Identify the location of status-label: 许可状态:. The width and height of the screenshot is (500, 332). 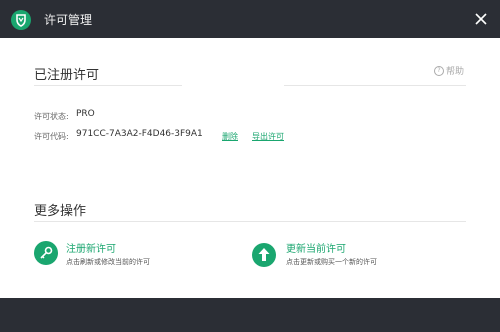
(51, 116).